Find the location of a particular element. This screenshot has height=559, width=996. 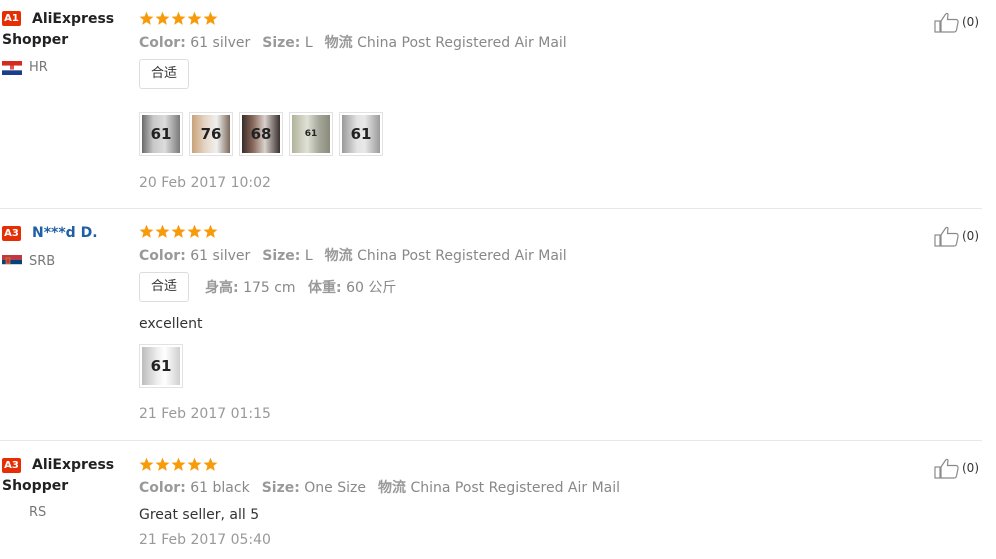

review-text: excellent is located at coordinates (171, 324).